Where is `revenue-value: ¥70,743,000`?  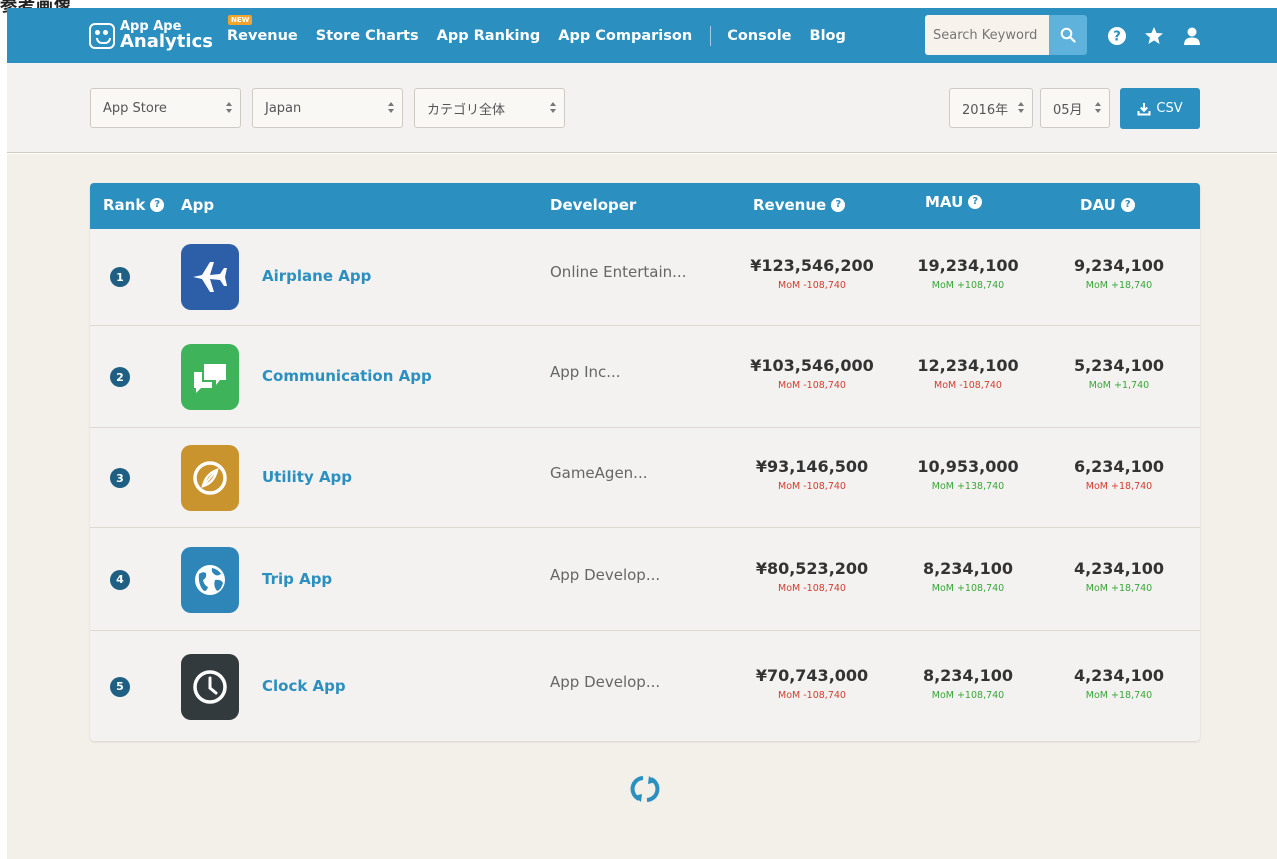
revenue-value: ¥70,743,000 is located at coordinates (812, 675).